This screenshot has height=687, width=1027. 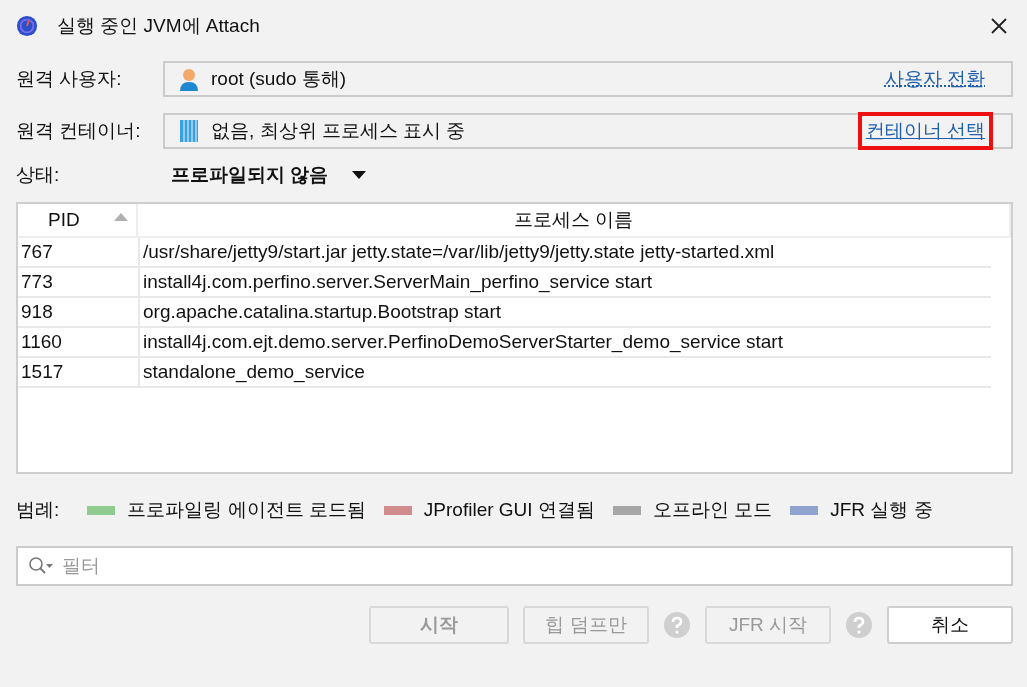 I want to click on table-cell: 773, so click(x=79, y=282).